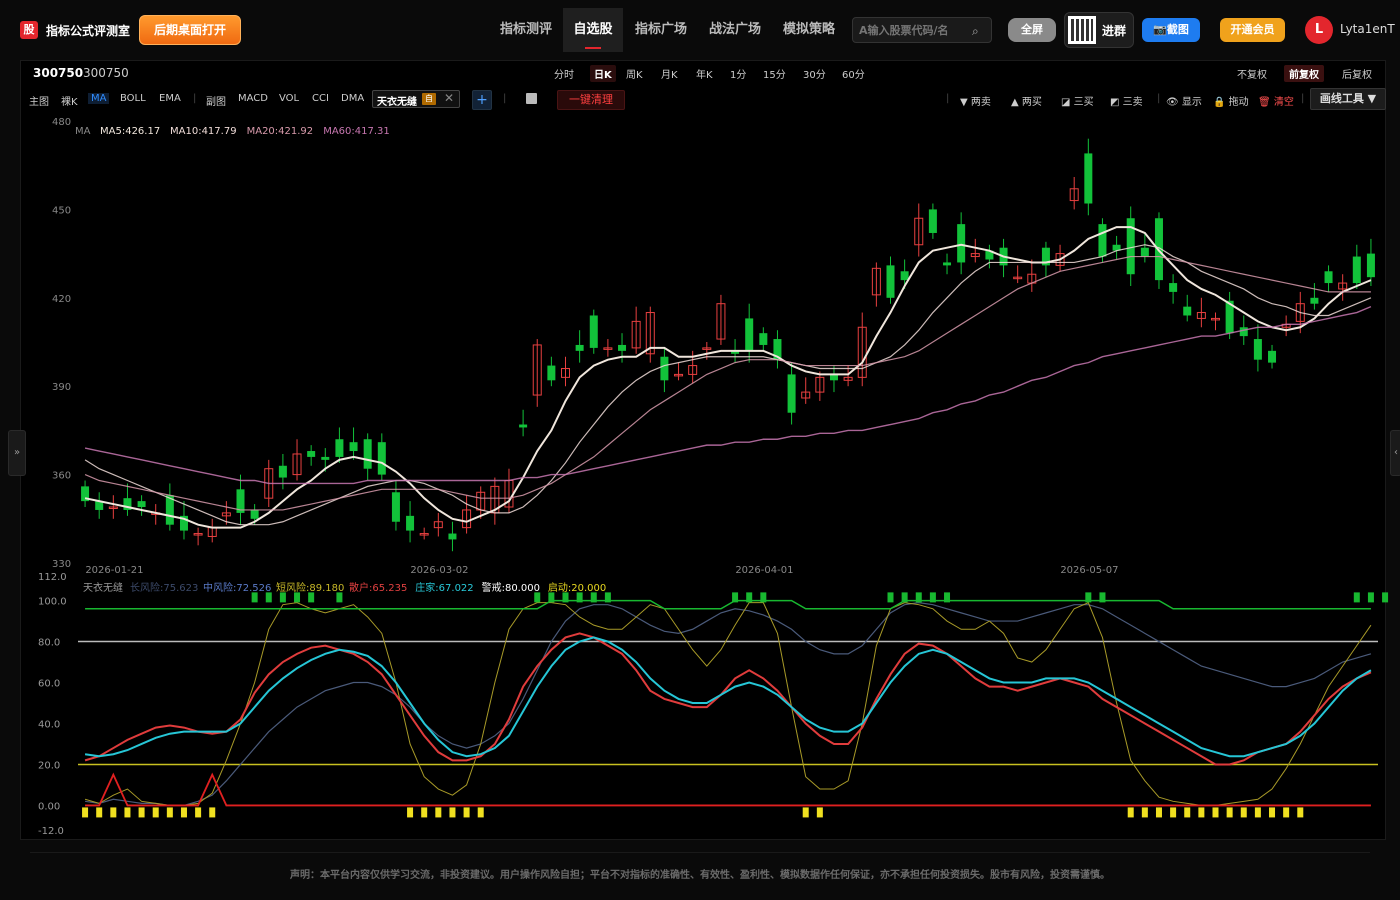  I want to click on y-axis-tick: 480, so click(61, 122).